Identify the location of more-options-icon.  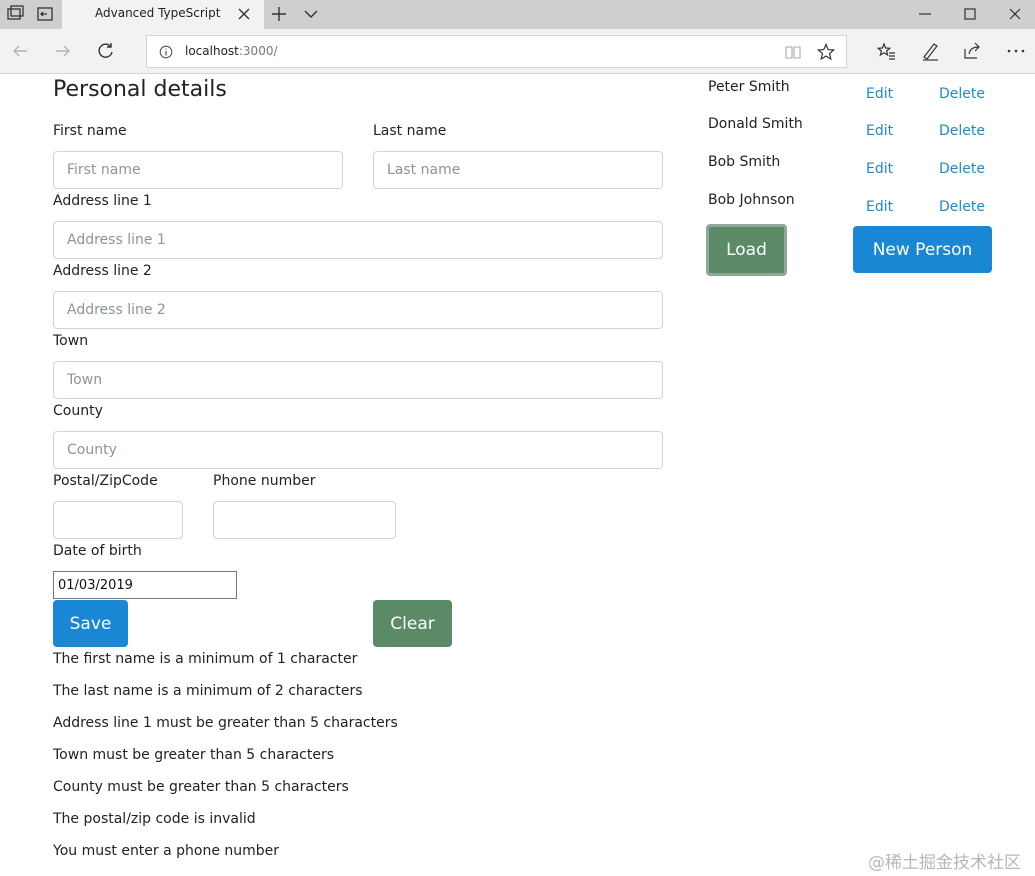
(1016, 51).